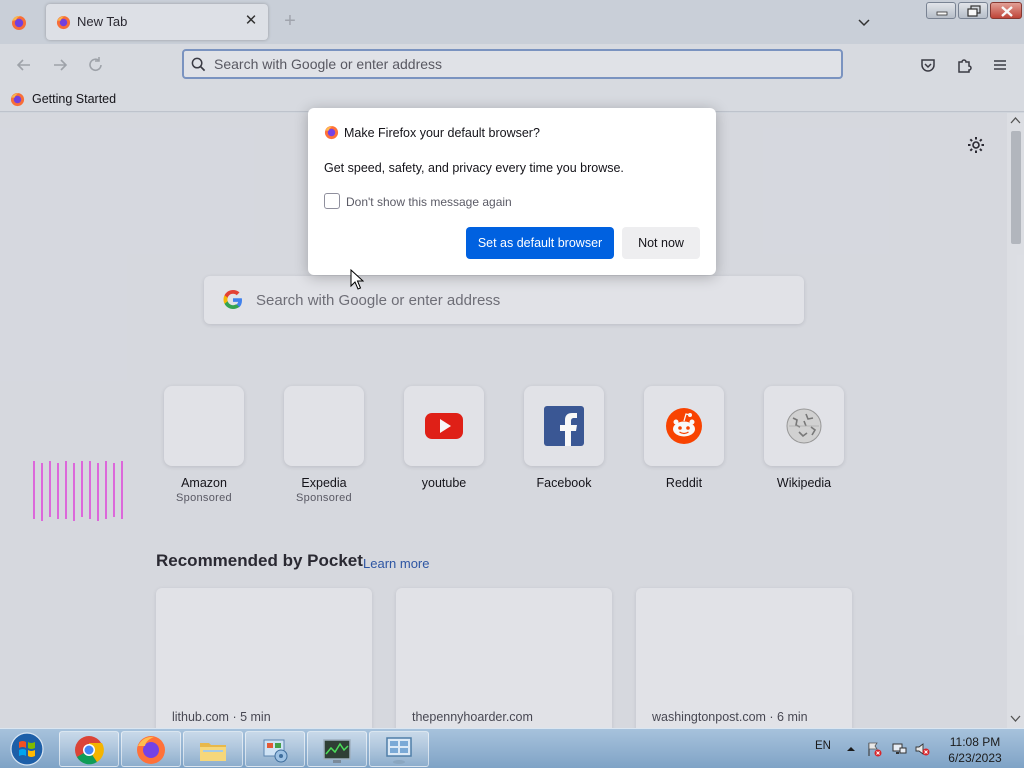 The width and height of the screenshot is (1024, 768). What do you see at coordinates (874, 749) in the screenshot?
I see `action-center-flag-icon` at bounding box center [874, 749].